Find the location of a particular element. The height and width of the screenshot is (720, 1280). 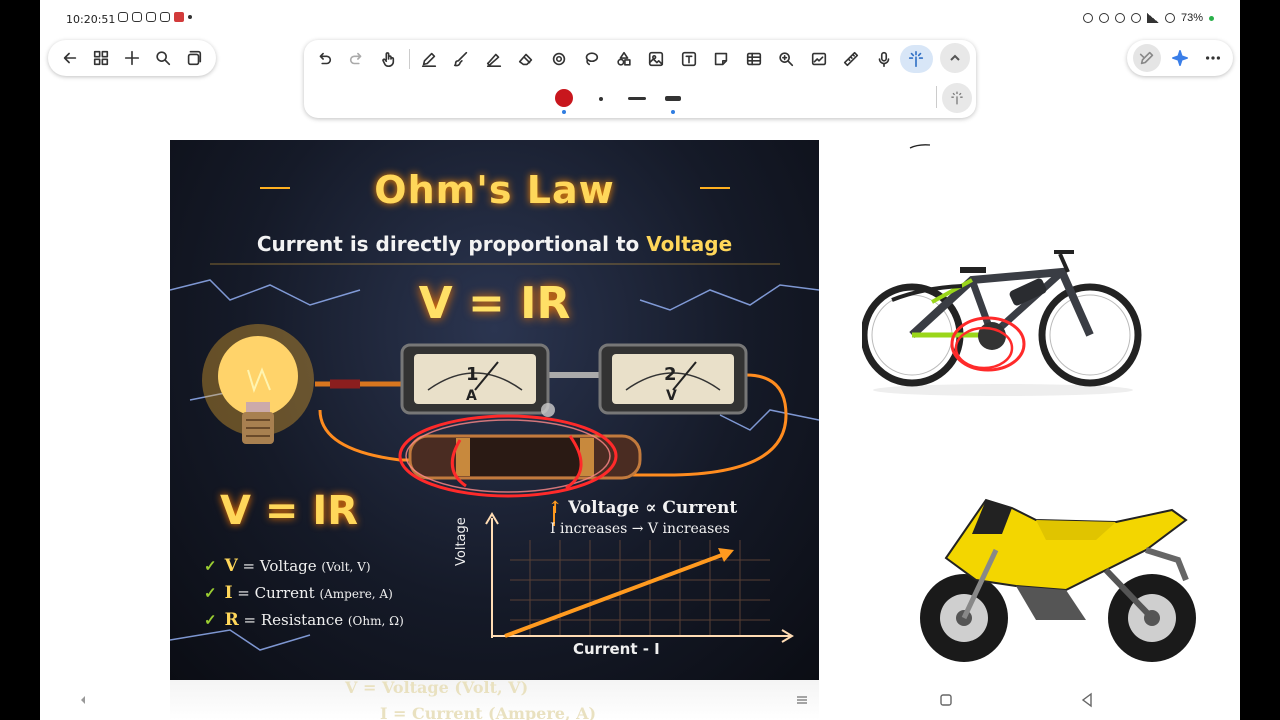

lasso-select-icon is located at coordinates (558, 59).